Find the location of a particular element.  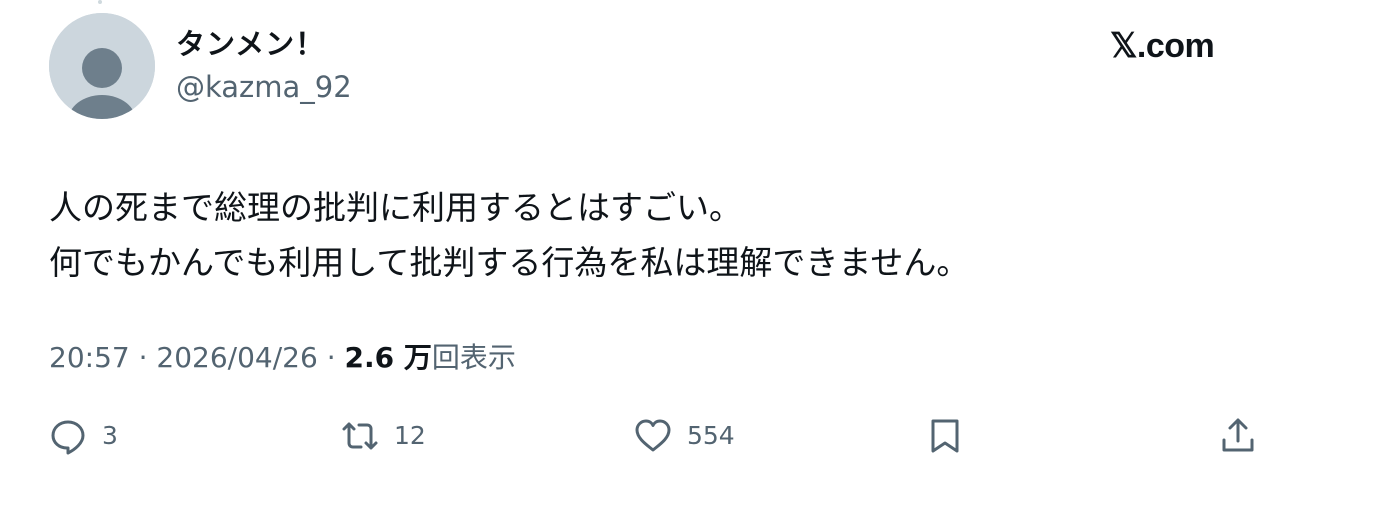

share-button is located at coordinates (1238, 436).